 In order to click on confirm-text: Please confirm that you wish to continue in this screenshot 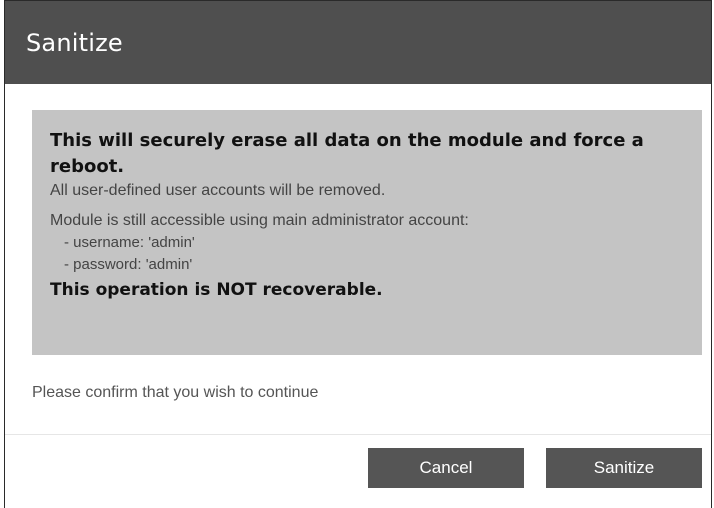, I will do `click(175, 392)`.